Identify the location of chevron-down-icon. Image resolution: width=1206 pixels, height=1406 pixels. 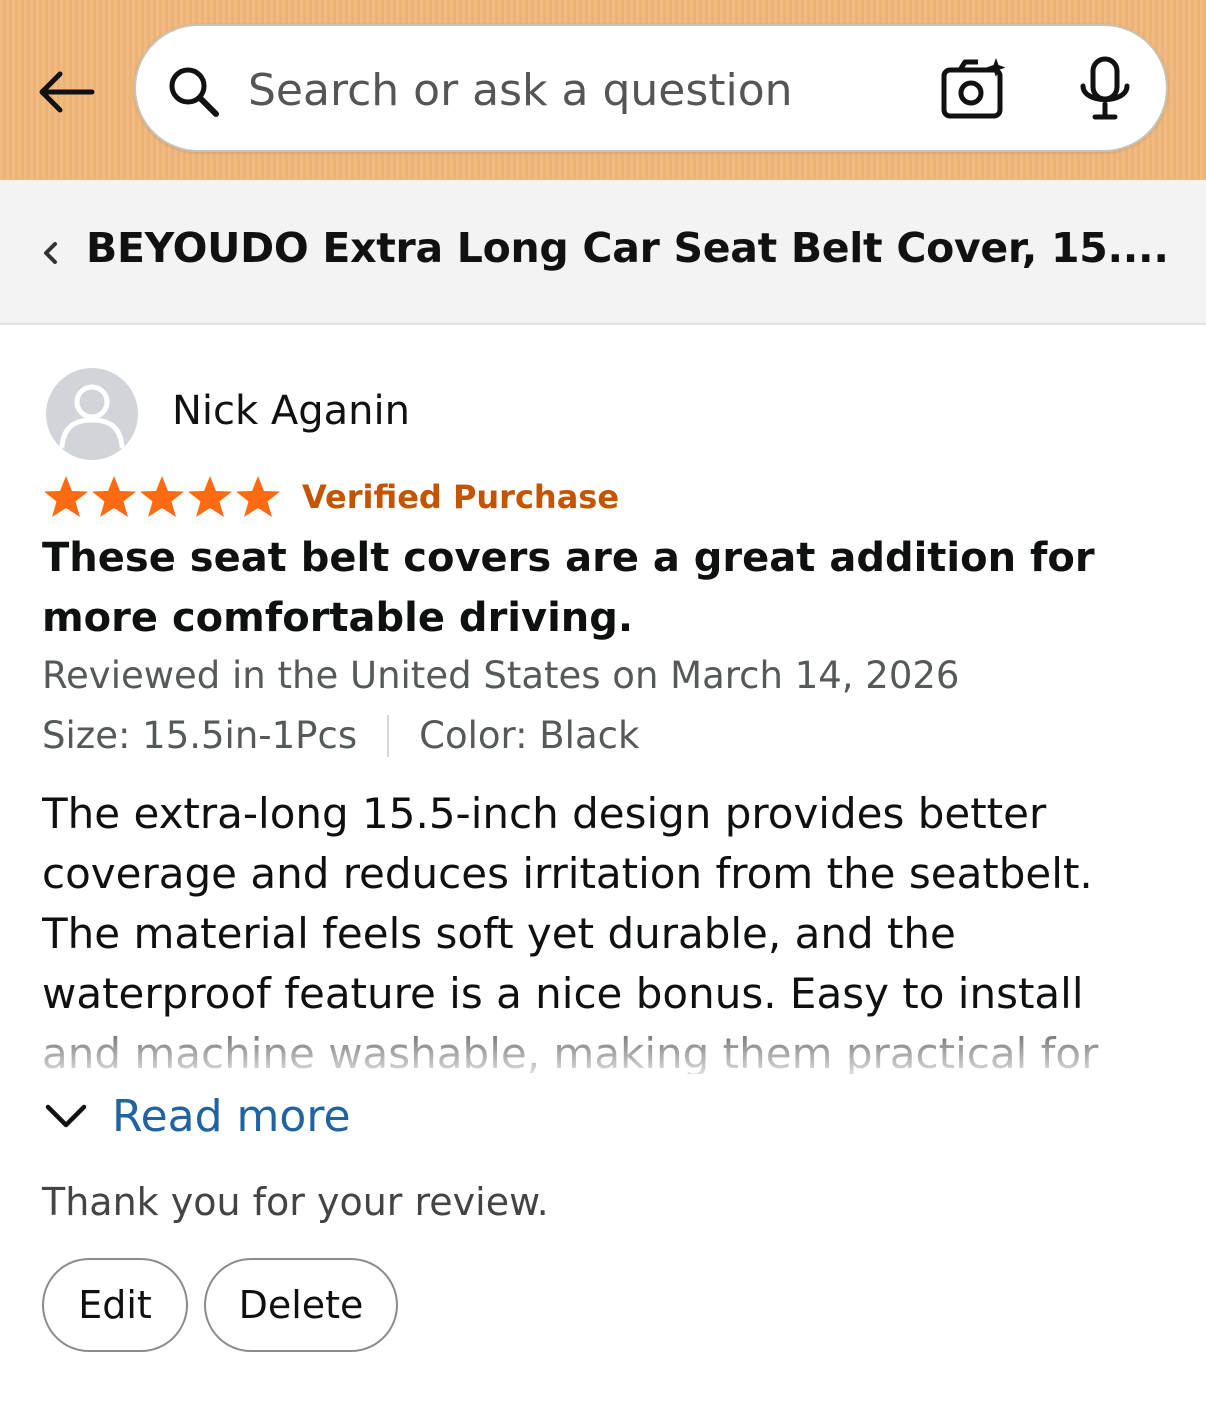
(66, 1116).